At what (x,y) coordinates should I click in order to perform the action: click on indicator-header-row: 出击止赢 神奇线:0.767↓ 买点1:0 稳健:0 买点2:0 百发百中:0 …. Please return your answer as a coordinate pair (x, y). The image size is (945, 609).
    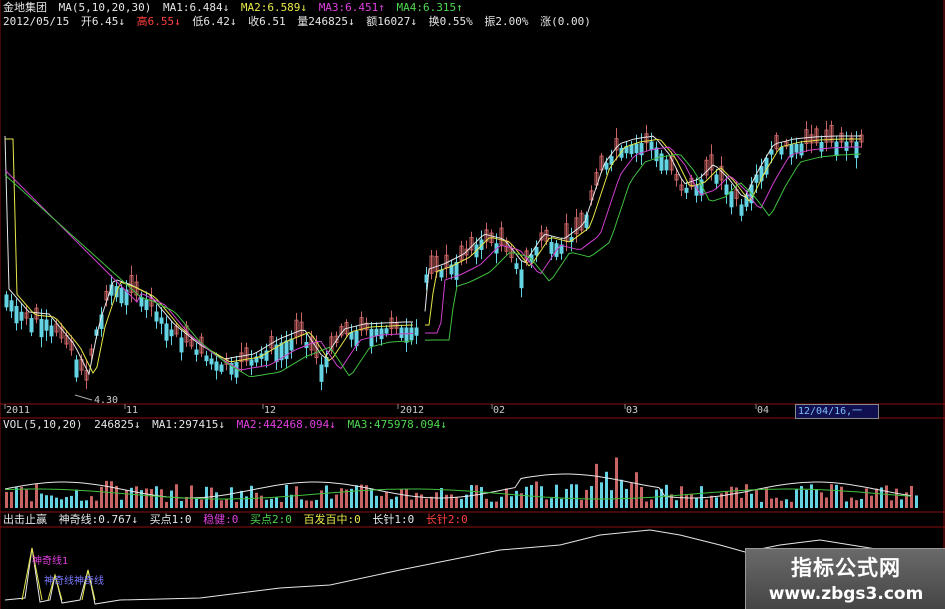
    Looking at the image, I should click on (238, 520).